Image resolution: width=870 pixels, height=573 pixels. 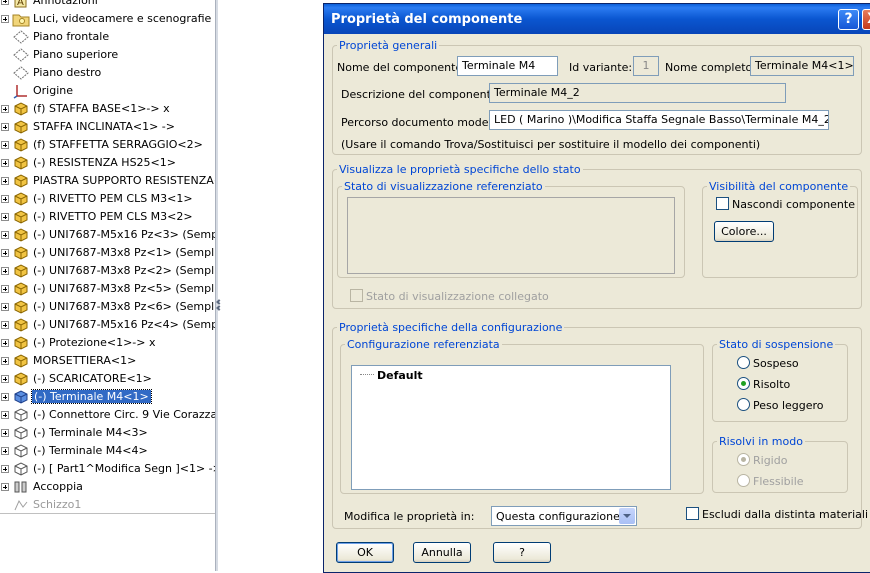 What do you see at coordinates (21, 19) in the screenshot?
I see `lights-folder-icon` at bounding box center [21, 19].